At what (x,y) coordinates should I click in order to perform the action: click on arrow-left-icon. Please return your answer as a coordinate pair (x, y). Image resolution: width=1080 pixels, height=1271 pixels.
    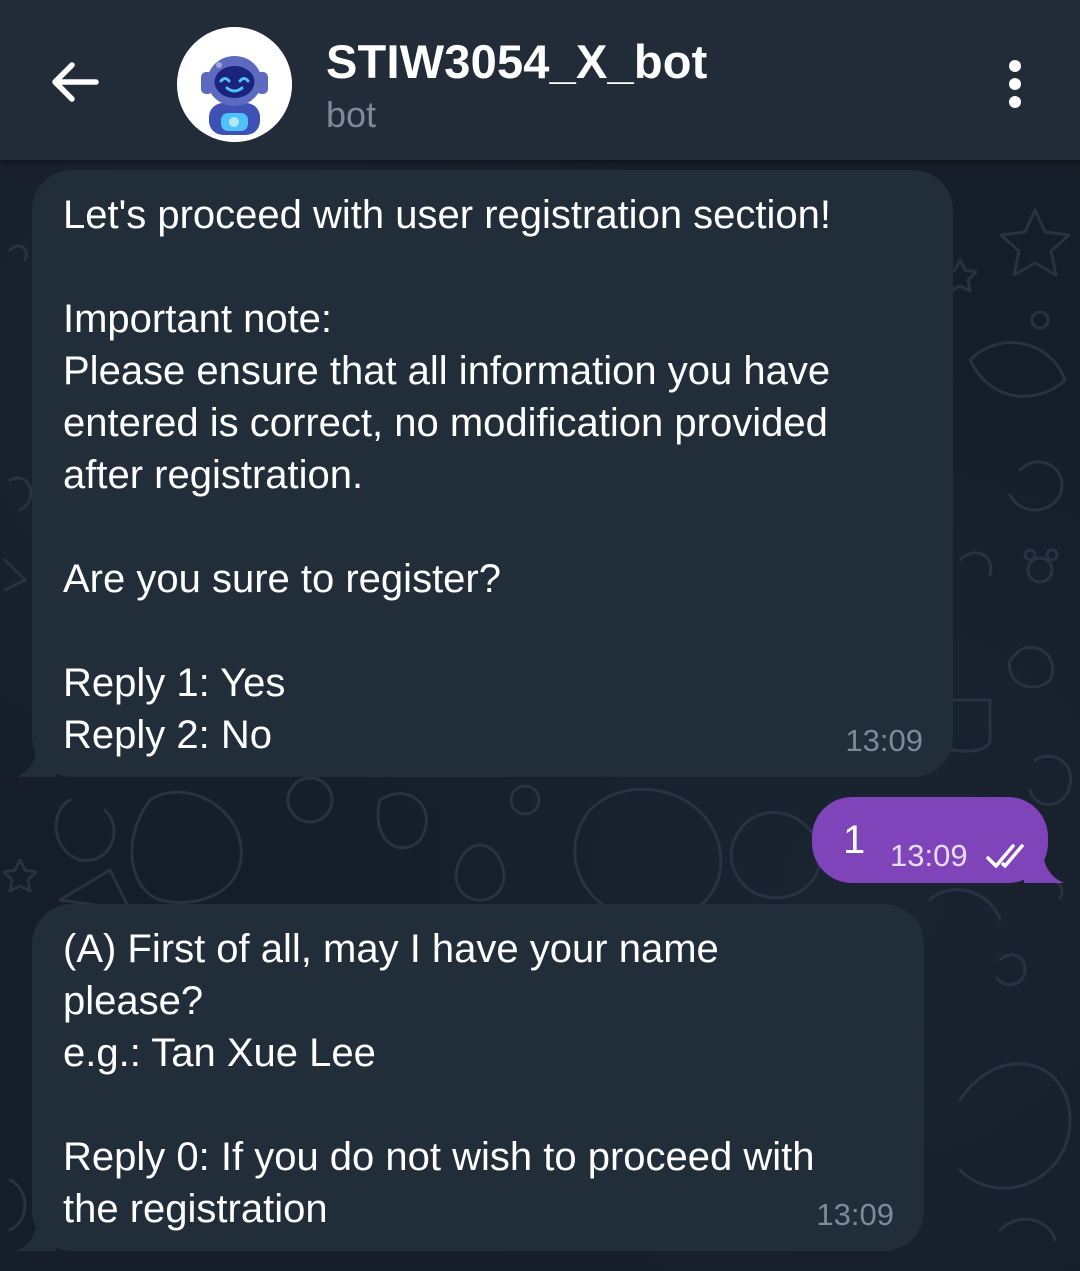
    Looking at the image, I should click on (75, 82).